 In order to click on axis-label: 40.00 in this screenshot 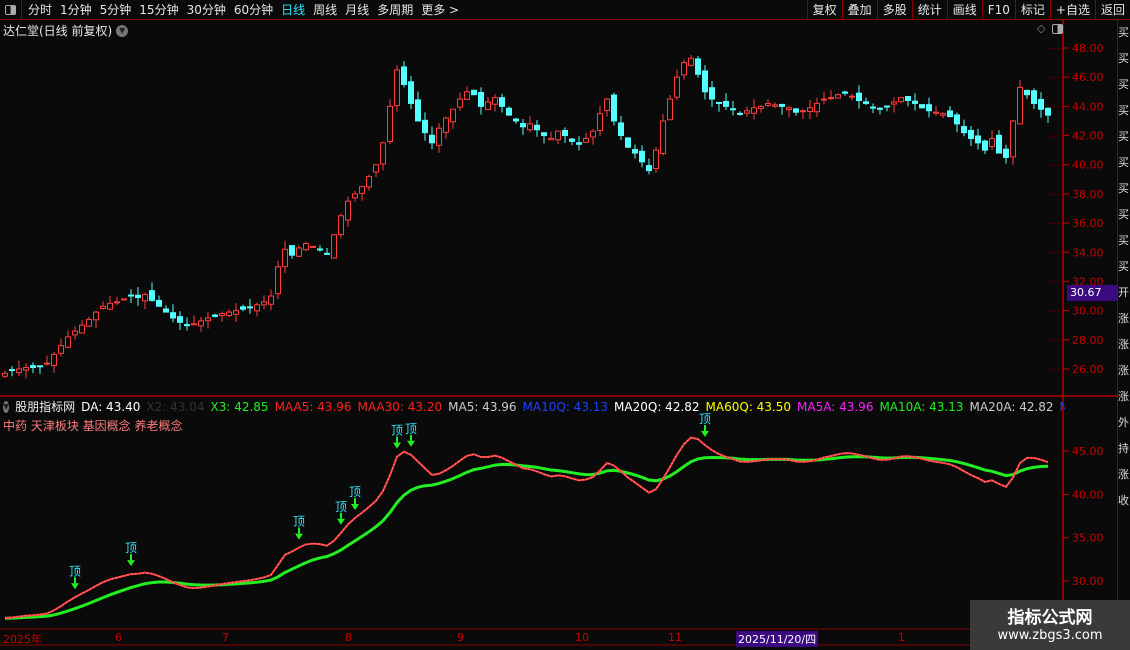, I will do `click(1088, 165)`.